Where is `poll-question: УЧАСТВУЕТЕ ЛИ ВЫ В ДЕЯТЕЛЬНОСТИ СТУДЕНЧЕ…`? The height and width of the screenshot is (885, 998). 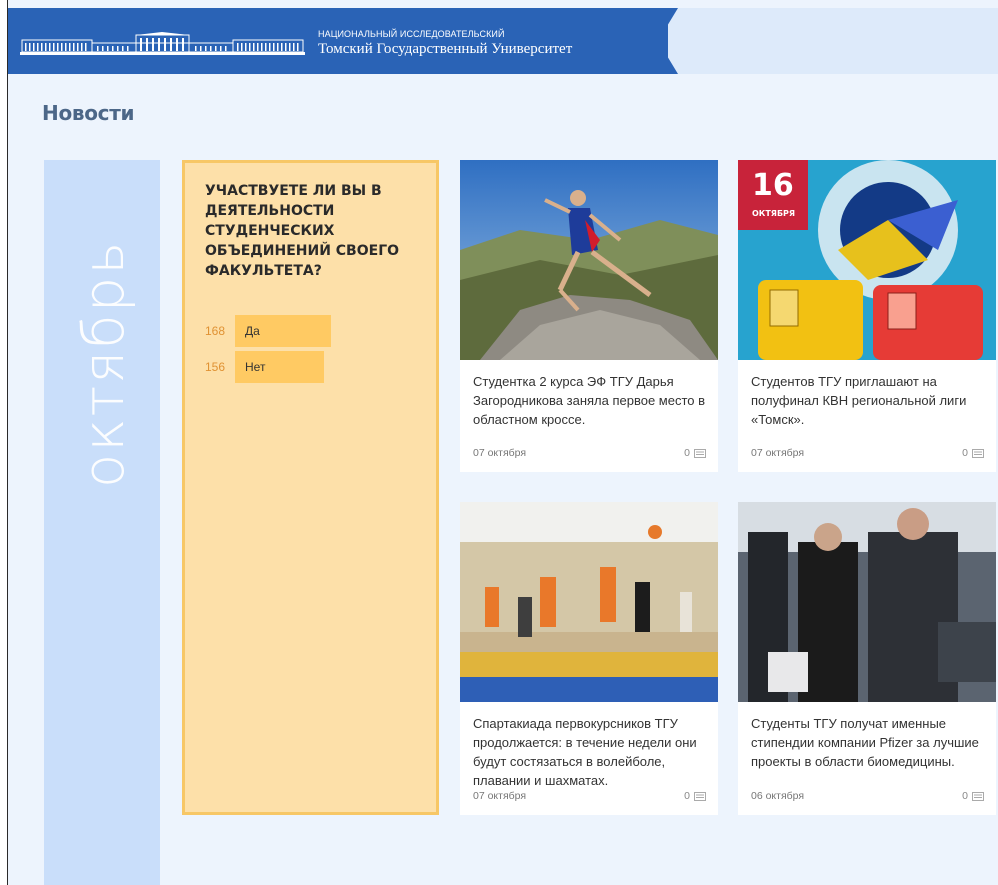
poll-question: УЧАСТВУЕТЕ ЛИ ВЫ В ДЕЯТЕЛЬНОСТИ СТУДЕНЧЕ… is located at coordinates (302, 231).